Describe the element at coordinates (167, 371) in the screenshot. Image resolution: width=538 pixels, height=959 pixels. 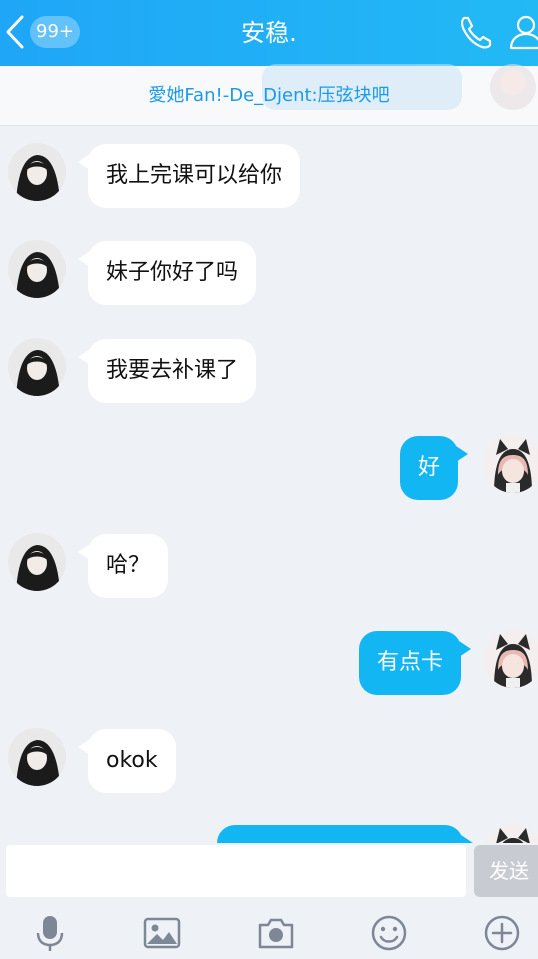
I see `message-bubble: 我要去补课了` at that location.